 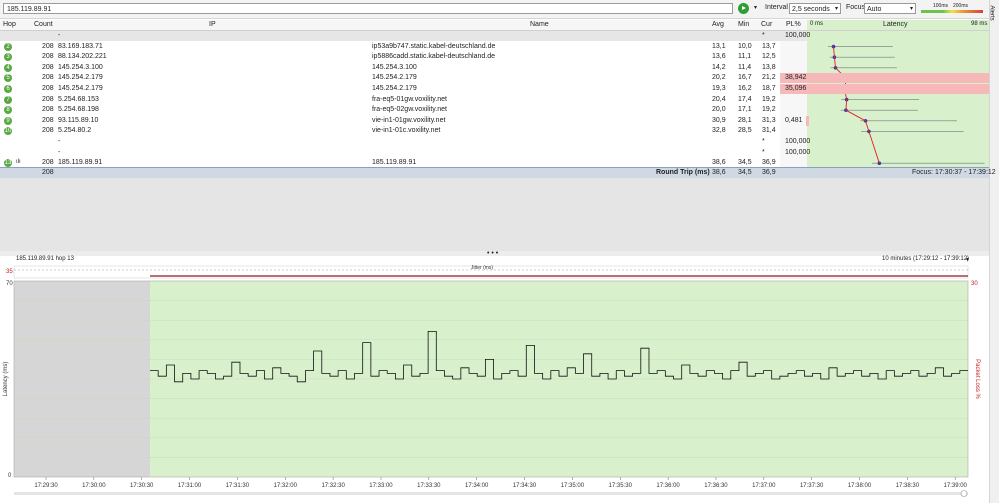 What do you see at coordinates (368, 8) in the screenshot?
I see `target-input: 185.119.89.91` at bounding box center [368, 8].